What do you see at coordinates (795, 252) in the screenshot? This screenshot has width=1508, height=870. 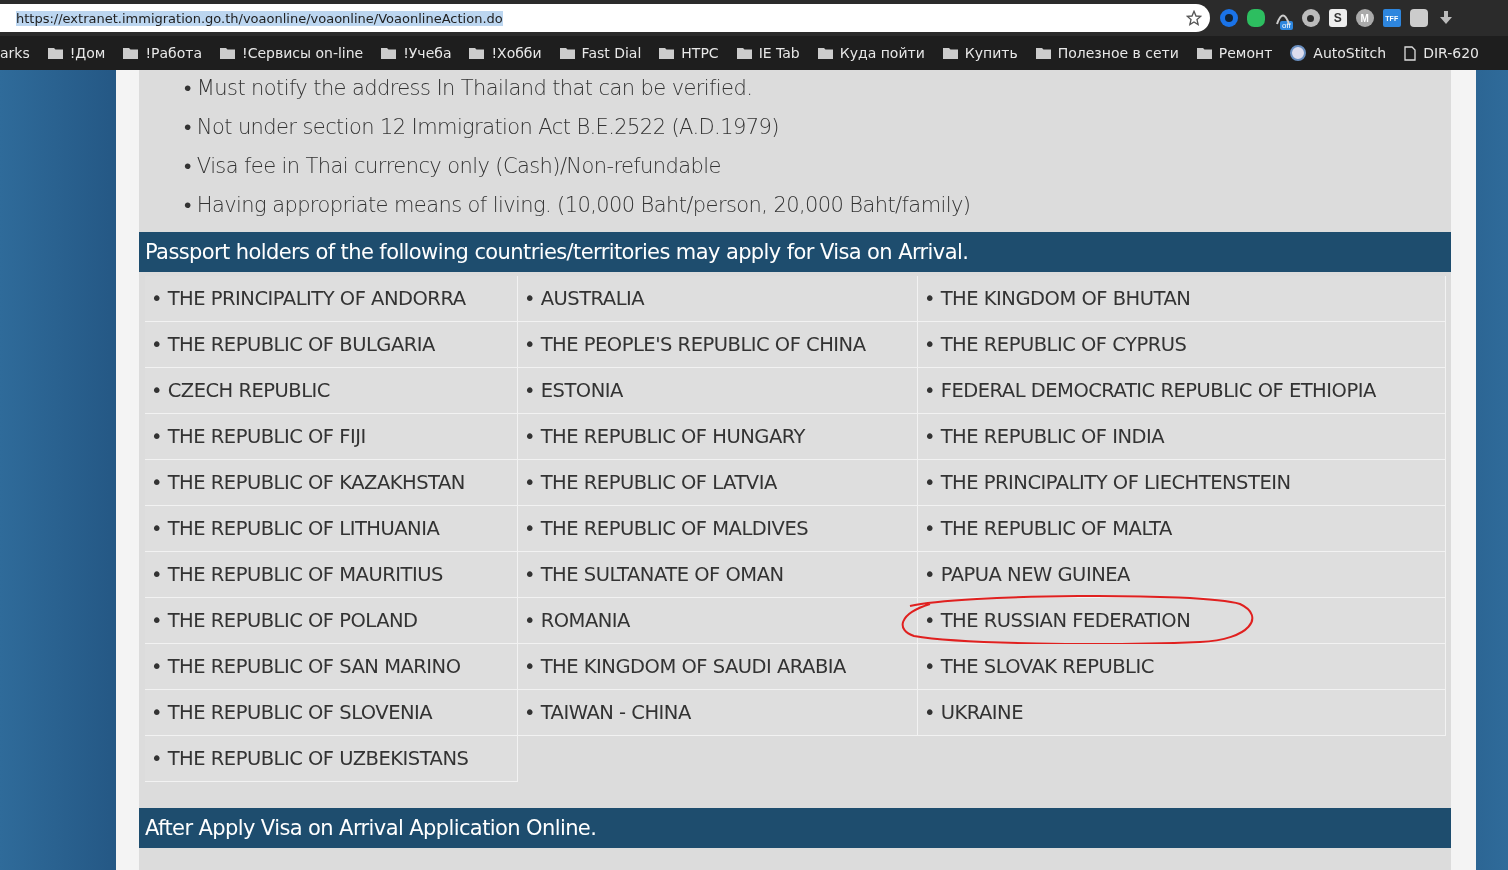 I see `section-heading: Passport holders of the following countries/territories may apply for Visa on Arrival.` at bounding box center [795, 252].